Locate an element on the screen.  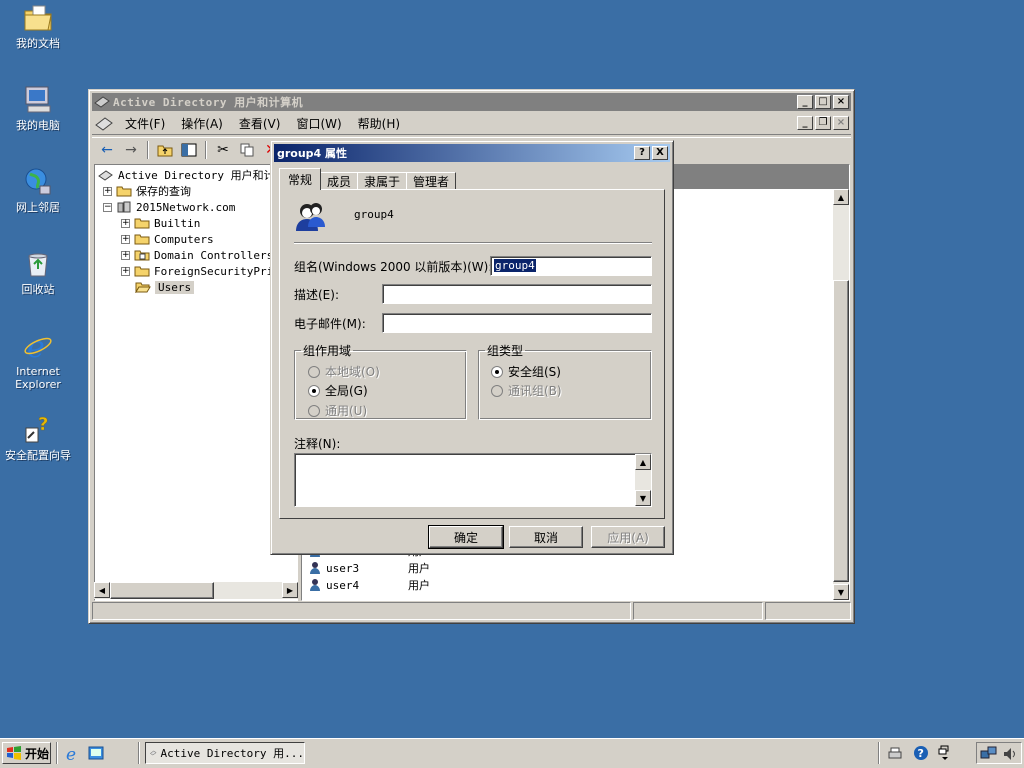
menu-file: 文件(F) is located at coordinates (145, 123).